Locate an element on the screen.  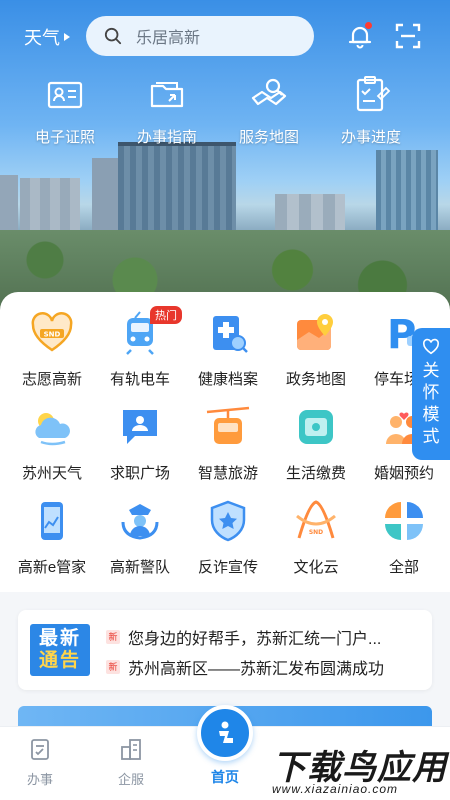
service-label: 志愿高新 is located at coordinates (51, 379).